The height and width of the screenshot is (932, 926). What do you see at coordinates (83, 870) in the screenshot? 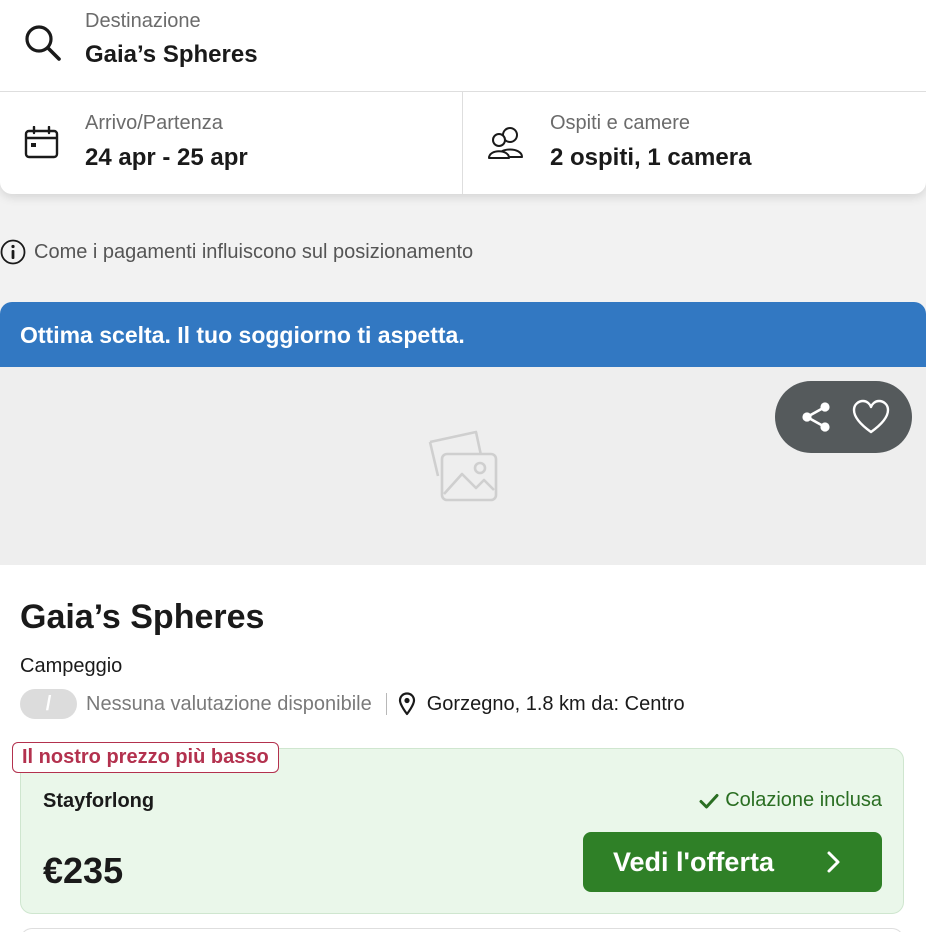
I see `price: €235` at bounding box center [83, 870].